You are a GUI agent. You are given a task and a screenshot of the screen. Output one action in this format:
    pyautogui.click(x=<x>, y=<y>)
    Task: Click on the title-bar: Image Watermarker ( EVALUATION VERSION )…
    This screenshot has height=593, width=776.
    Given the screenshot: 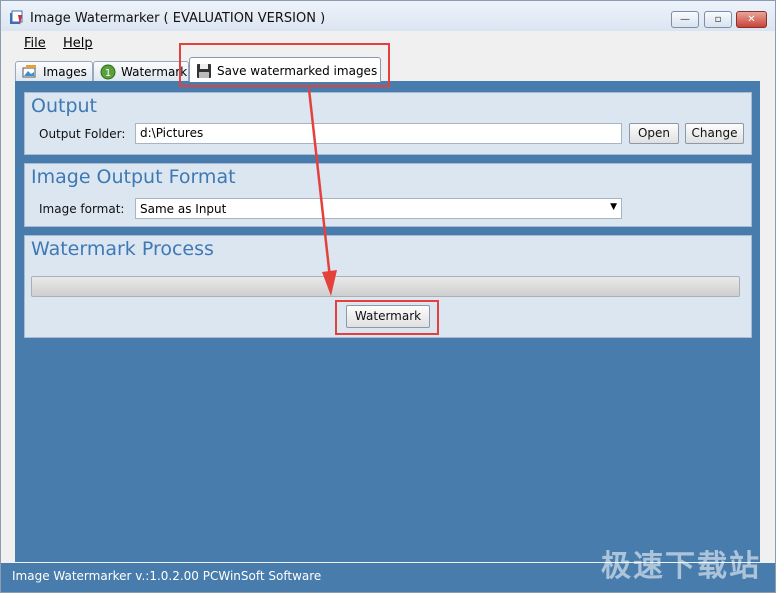 What is the action you would take?
    pyautogui.click(x=388, y=16)
    